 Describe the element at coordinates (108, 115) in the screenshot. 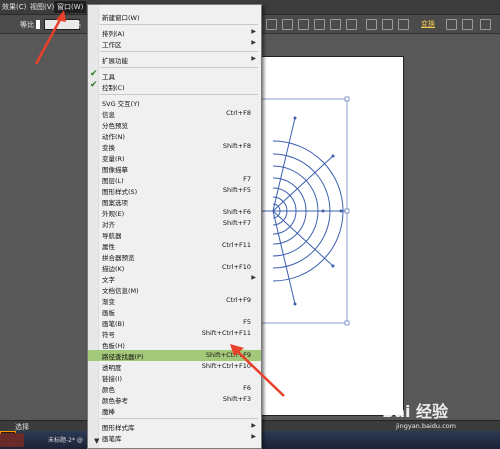

I see `menu-item-label: 信息` at that location.